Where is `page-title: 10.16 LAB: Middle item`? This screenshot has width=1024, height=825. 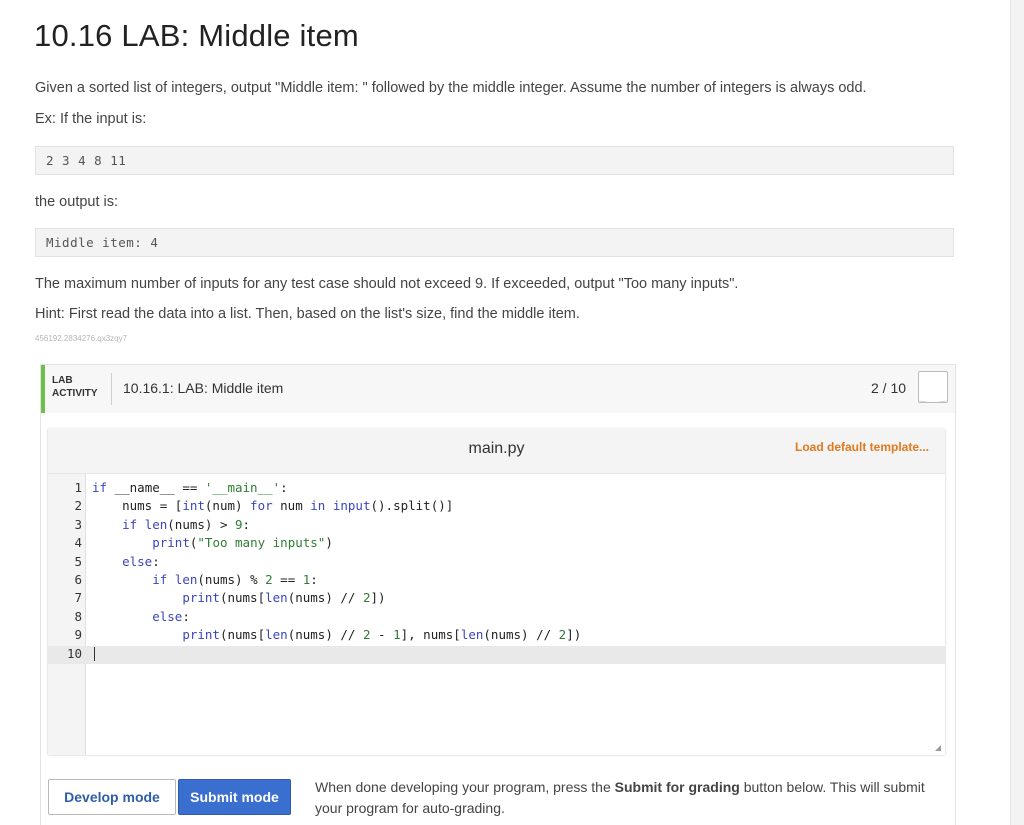
page-title: 10.16 LAB: Middle item is located at coordinates (196, 35).